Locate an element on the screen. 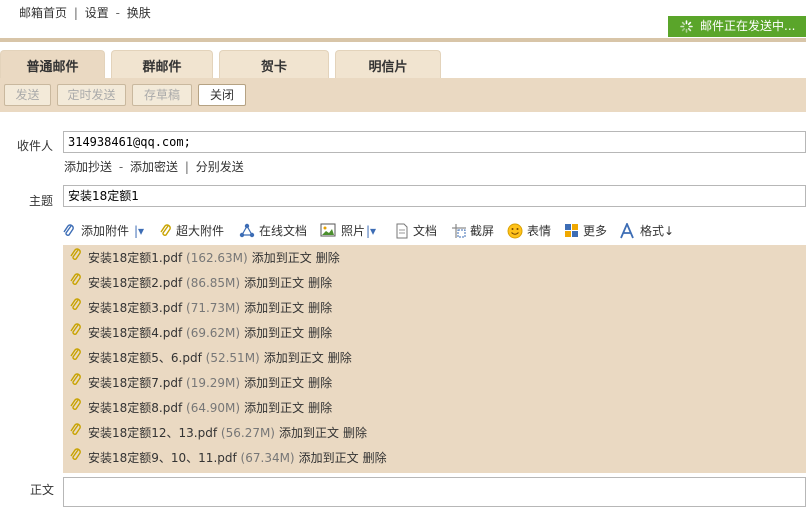 The height and width of the screenshot is (507, 806). attachment-item: 安装18定额2.pdf (86.85M) 添加到正文 删除 is located at coordinates (200, 283).